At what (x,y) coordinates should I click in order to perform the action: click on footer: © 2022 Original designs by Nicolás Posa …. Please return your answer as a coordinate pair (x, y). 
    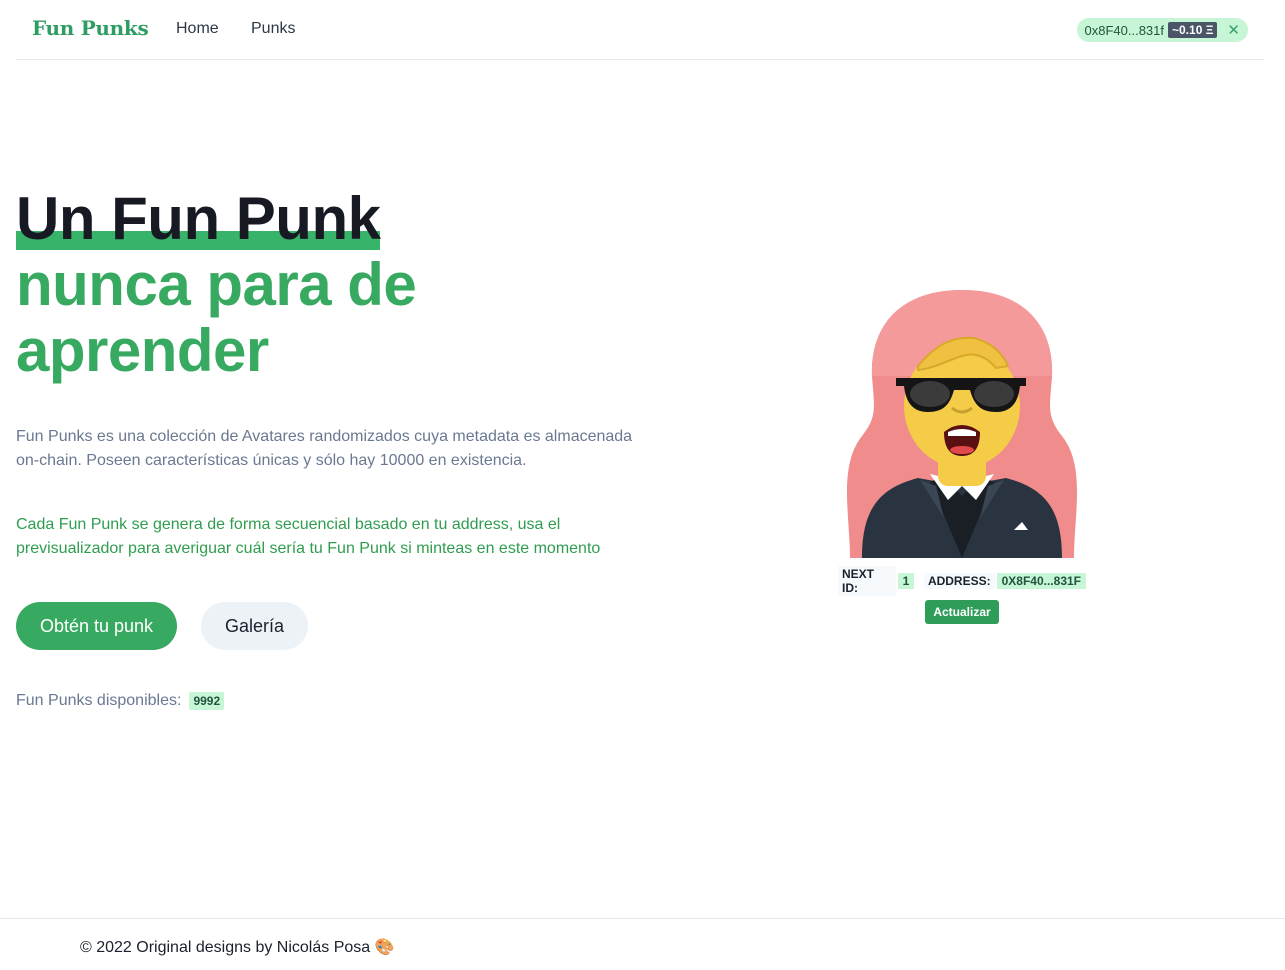
    Looking at the image, I should click on (642, 944).